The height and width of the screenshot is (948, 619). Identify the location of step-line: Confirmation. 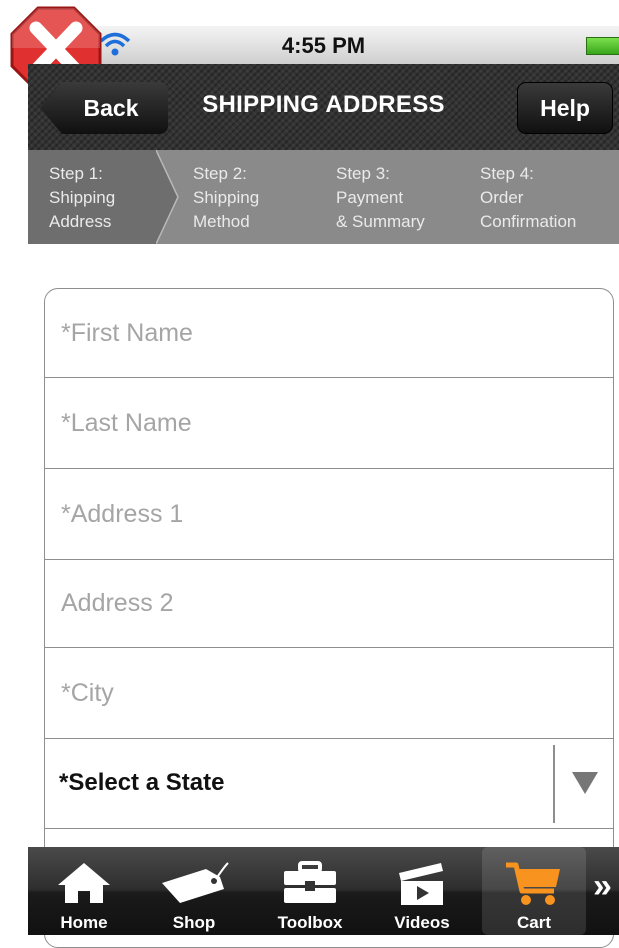
(528, 221).